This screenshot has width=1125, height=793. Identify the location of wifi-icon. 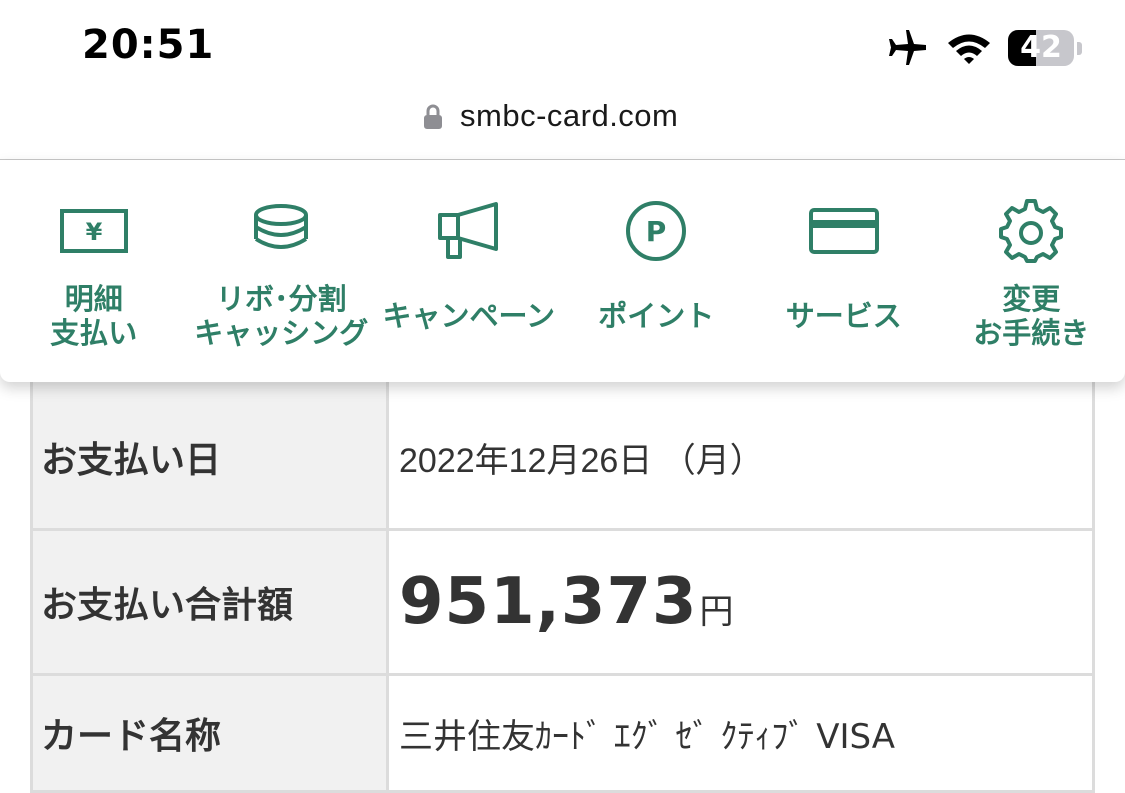
(969, 50).